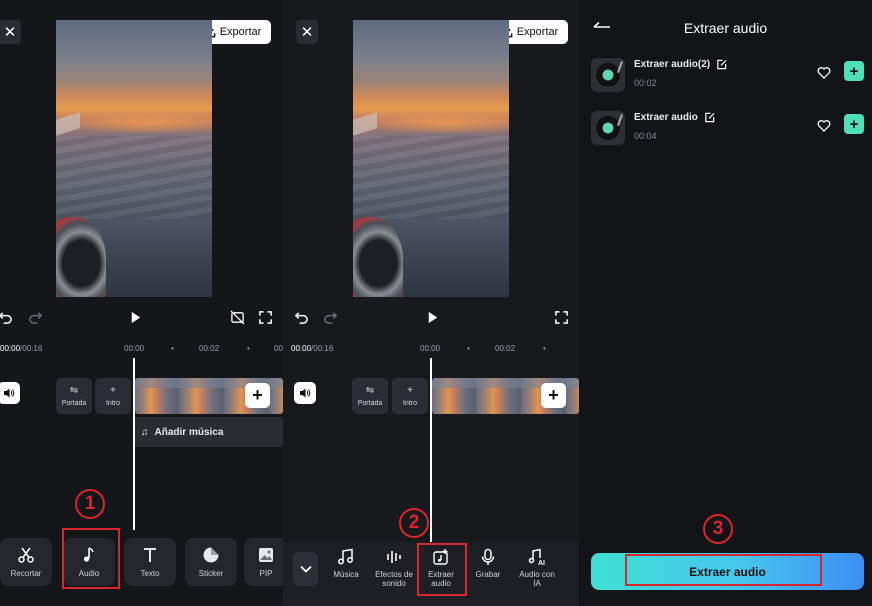 This screenshot has width=872, height=606. I want to click on timeline-ruler: 00:00/00:16 00:00 • 00:02 •, so click(418, 348).